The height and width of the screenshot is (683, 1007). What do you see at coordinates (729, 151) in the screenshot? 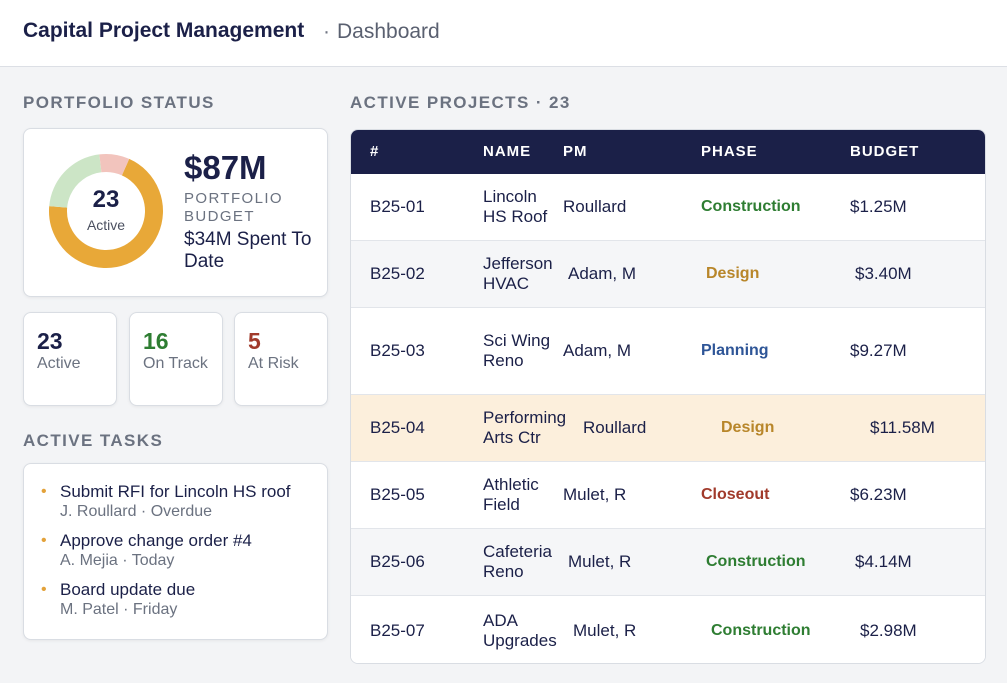
I see `column-header-phase: PHASE` at bounding box center [729, 151].